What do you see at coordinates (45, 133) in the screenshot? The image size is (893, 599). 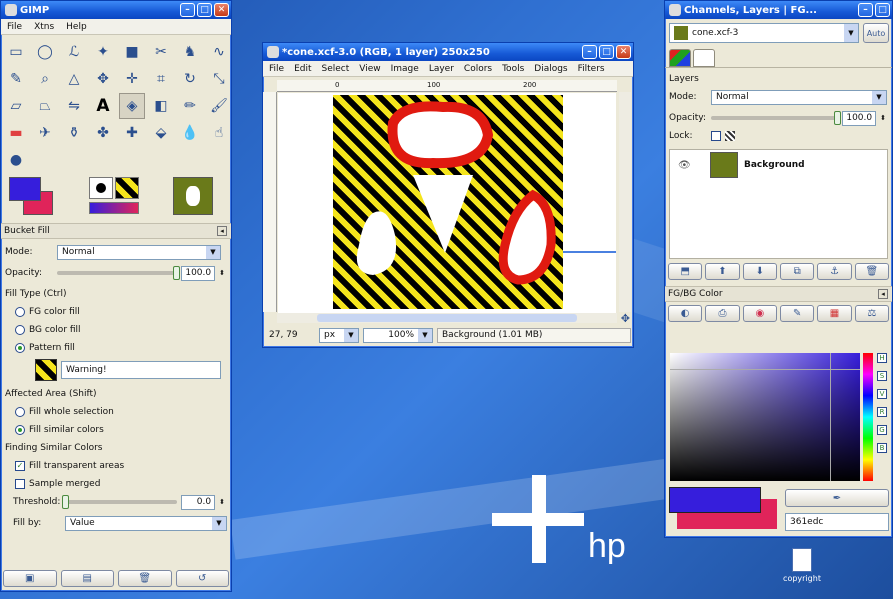 I see `airbrush-icon: ✈` at bounding box center [45, 133].